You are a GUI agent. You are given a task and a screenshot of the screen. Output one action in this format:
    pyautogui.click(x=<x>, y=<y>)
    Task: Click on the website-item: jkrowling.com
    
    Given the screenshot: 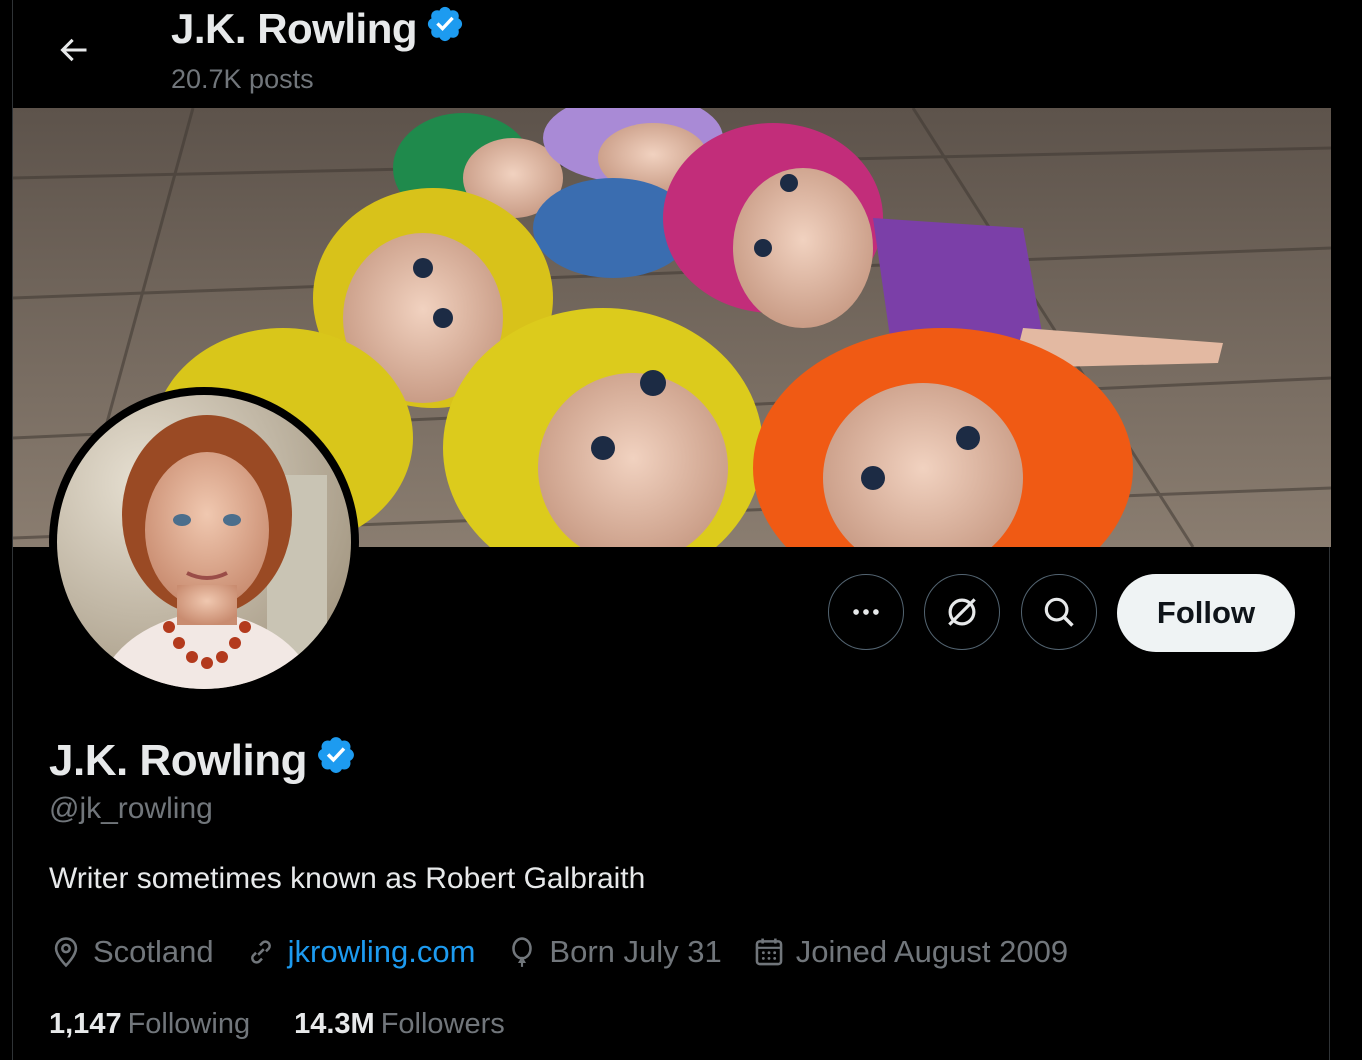 What is the action you would take?
    pyautogui.click(x=360, y=952)
    